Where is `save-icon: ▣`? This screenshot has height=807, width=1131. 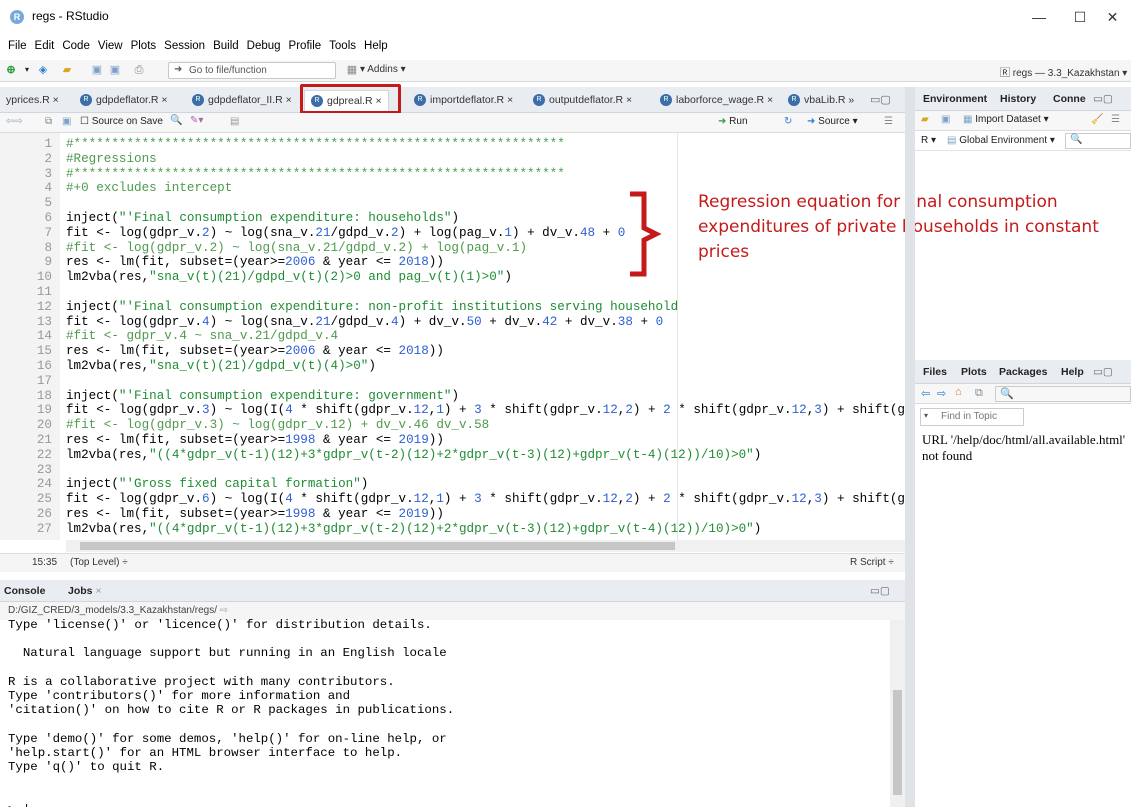 save-icon: ▣ is located at coordinates (97, 70).